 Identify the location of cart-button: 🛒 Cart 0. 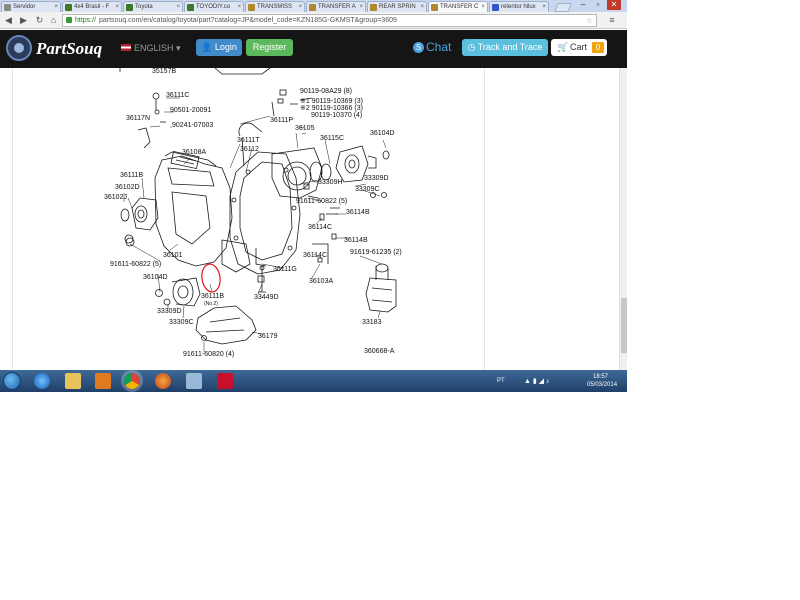
(579, 47).